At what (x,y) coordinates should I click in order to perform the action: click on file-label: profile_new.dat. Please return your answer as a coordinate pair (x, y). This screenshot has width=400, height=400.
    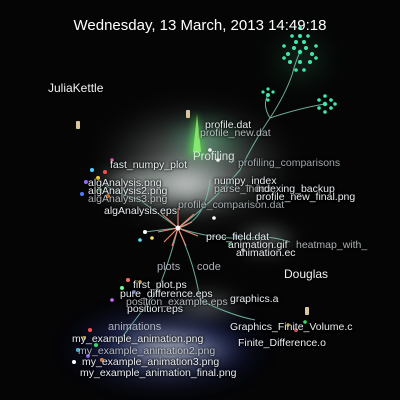
    Looking at the image, I should click on (235, 133).